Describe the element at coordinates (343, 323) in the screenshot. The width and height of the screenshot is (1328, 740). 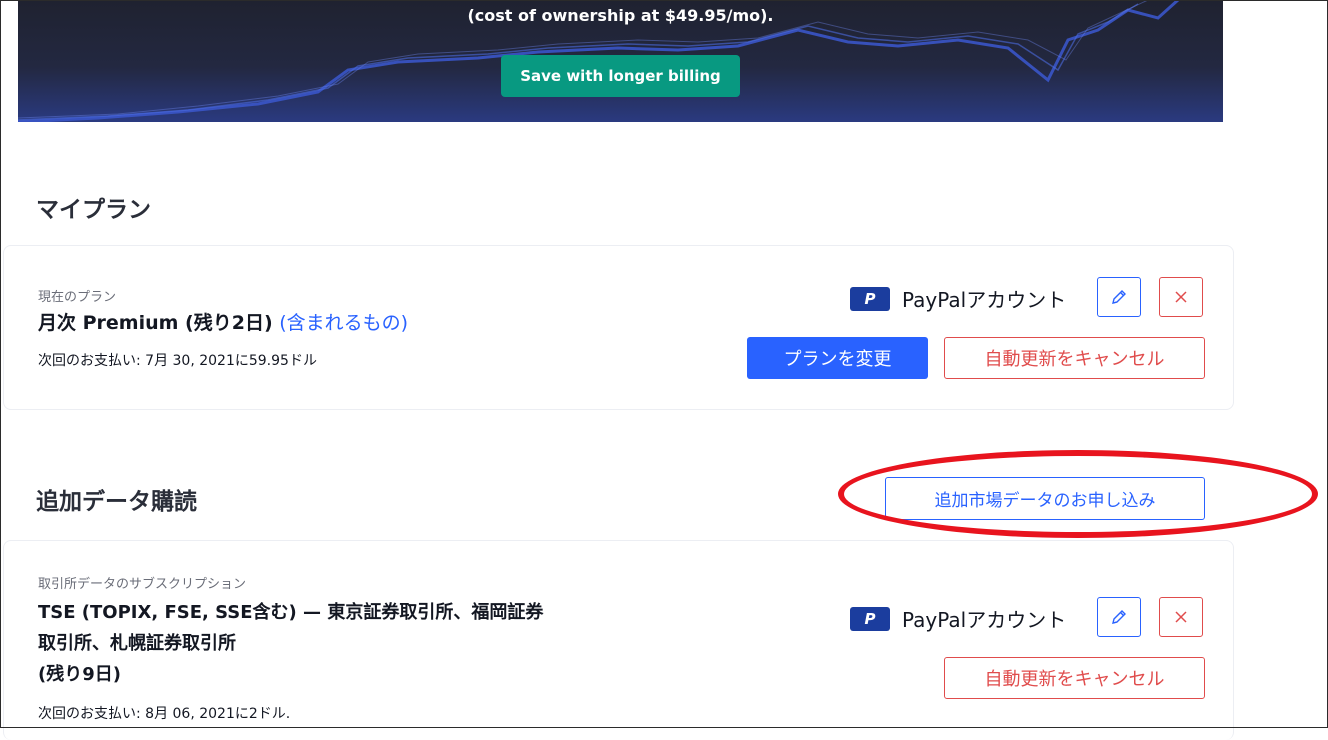
I see `plan-includes-link: (含まれるもの)` at that location.